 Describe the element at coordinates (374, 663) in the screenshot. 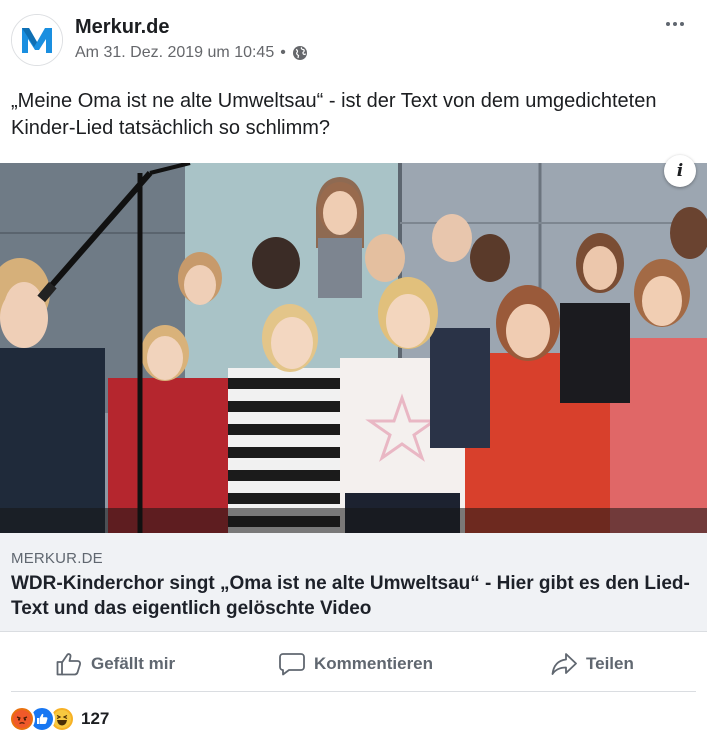

I see `comment-label: Kommentieren` at that location.